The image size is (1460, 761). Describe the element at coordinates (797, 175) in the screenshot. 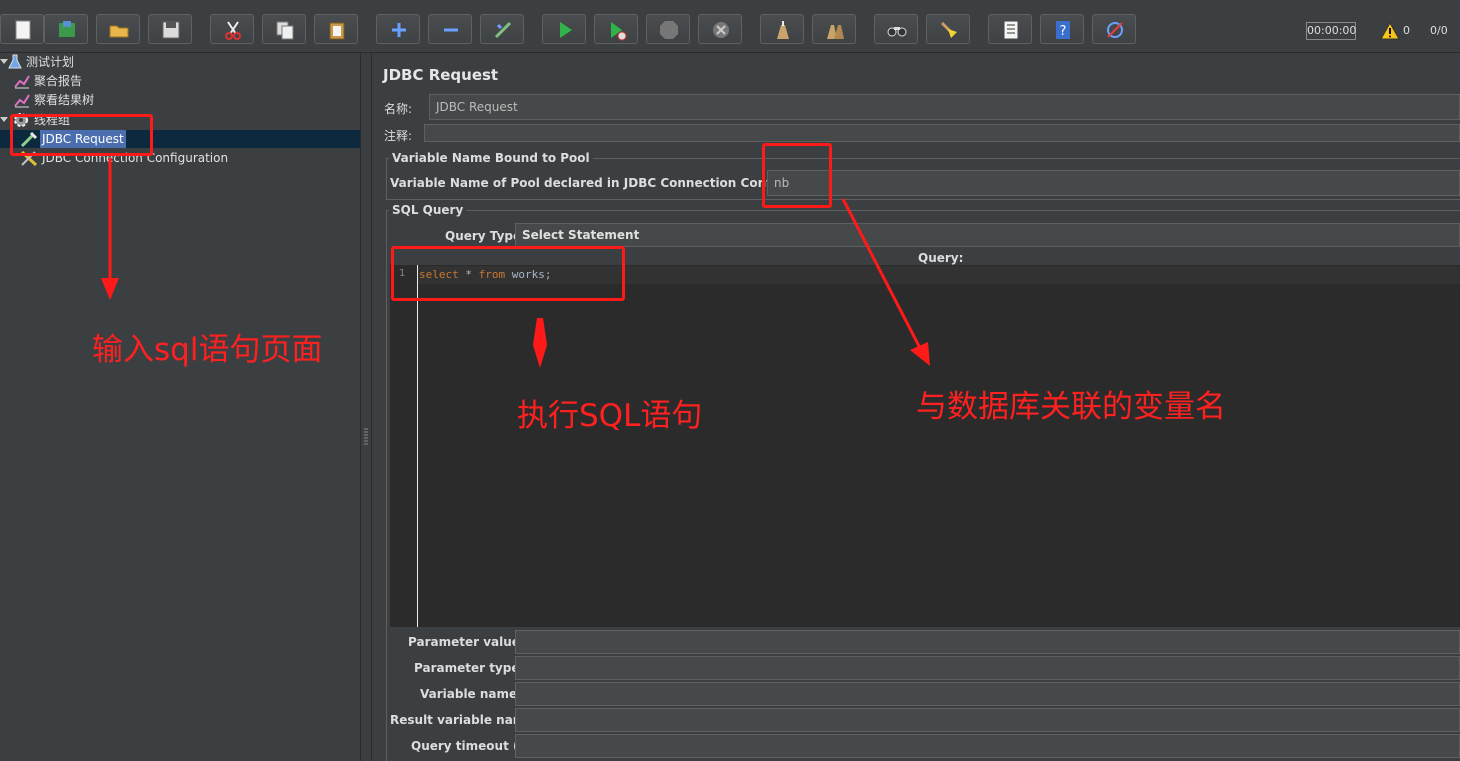

I see `annotation-box-pool` at that location.